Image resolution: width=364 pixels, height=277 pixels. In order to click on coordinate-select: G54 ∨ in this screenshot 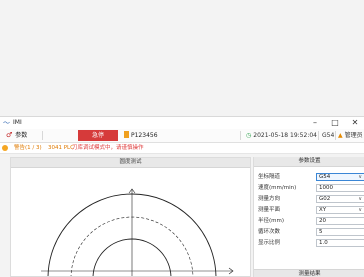, I will do `click(340, 177)`.